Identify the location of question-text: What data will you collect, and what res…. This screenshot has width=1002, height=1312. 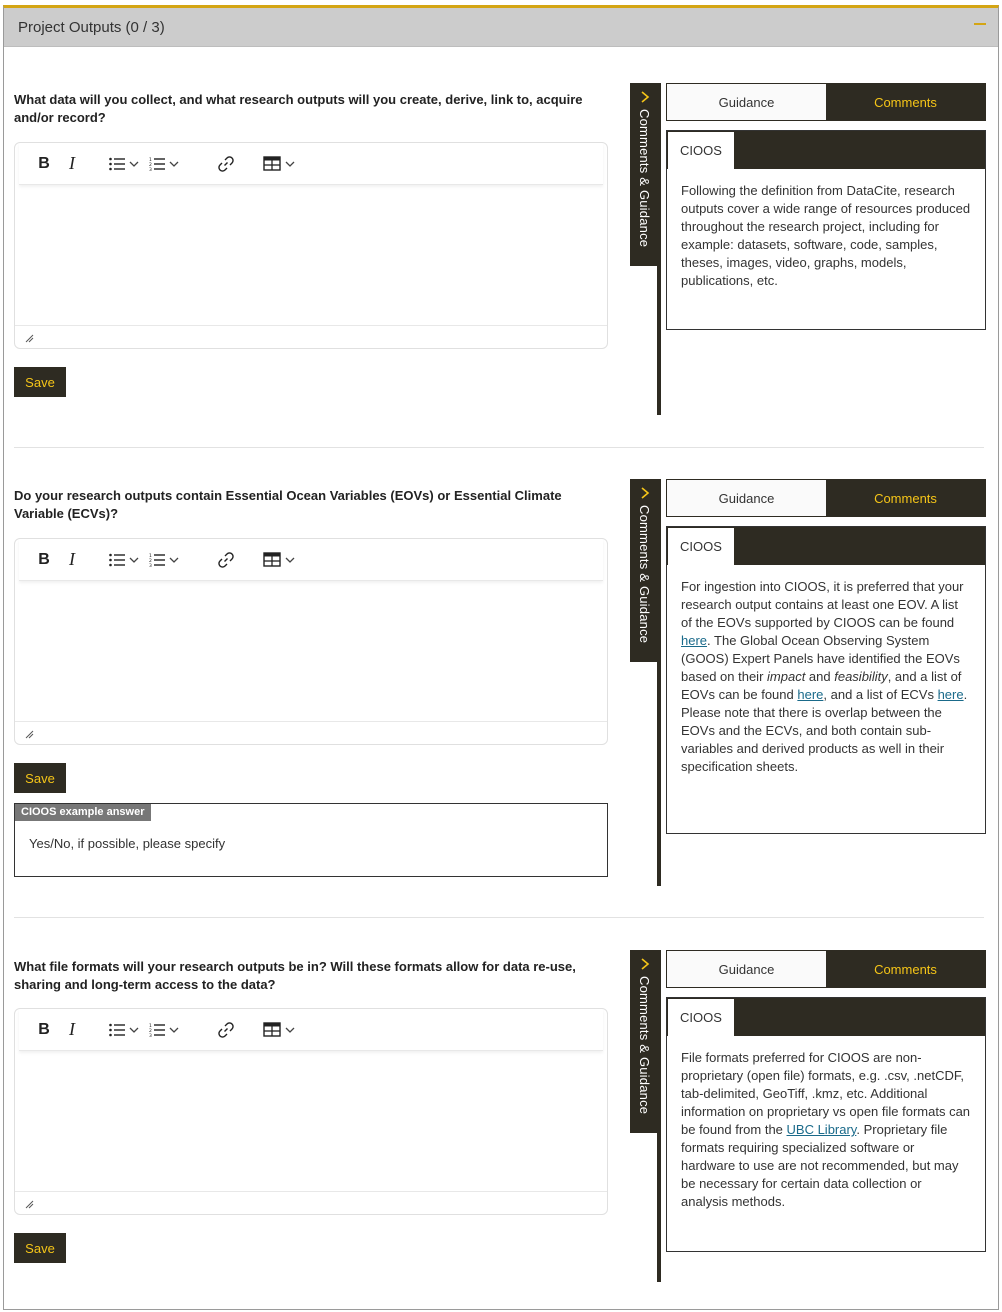
(298, 108).